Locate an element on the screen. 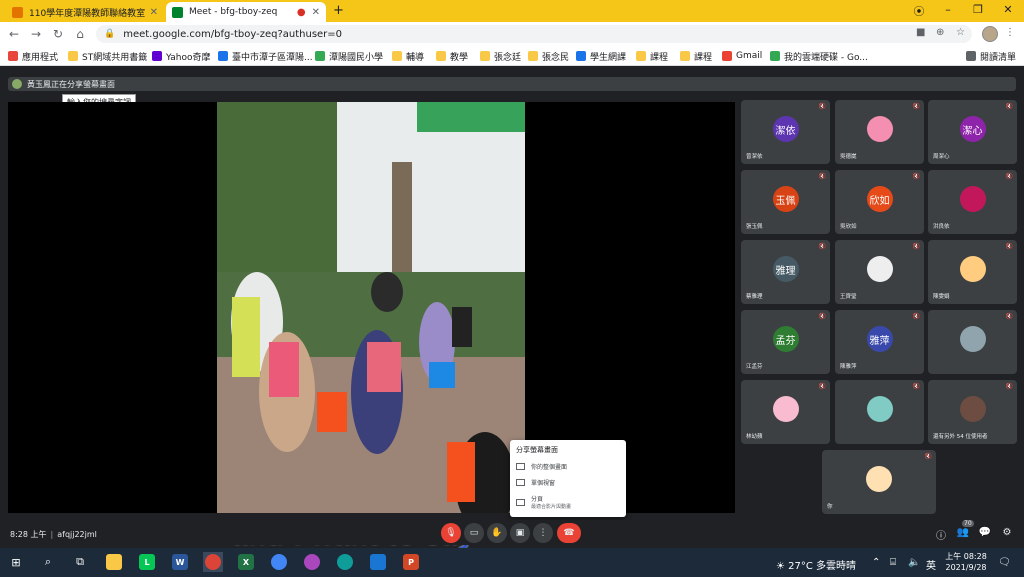 Image resolution: width=1024 pixels, height=577 pixels. zoom-icon: ⊕ is located at coordinates (940, 32).